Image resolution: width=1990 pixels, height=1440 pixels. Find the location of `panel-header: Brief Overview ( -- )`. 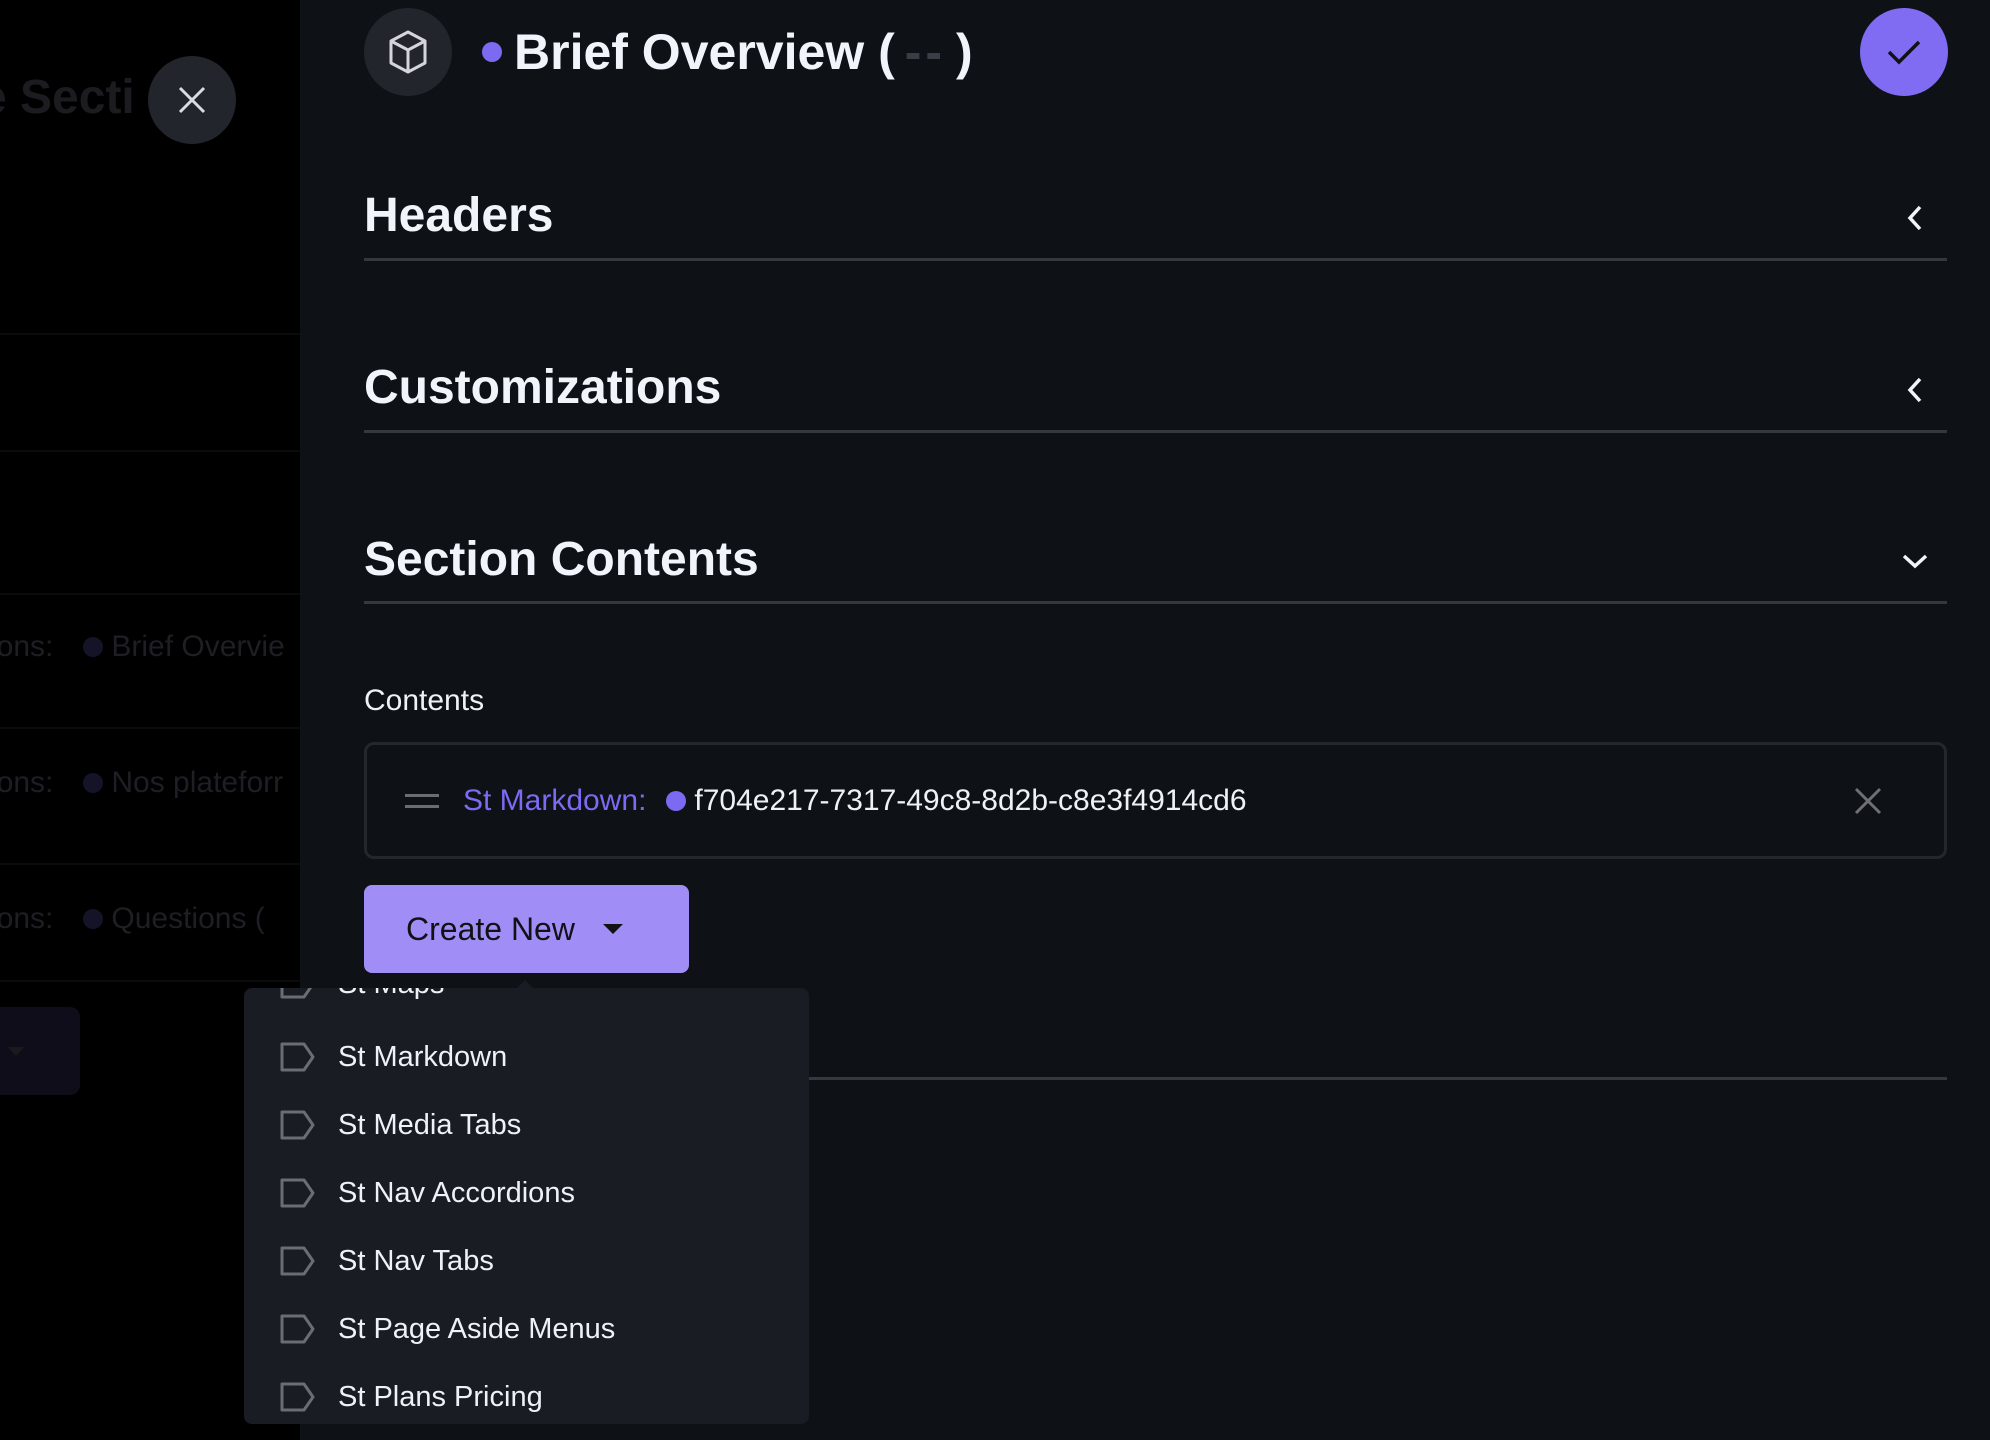

panel-header: Brief Overview ( -- ) is located at coordinates (668, 52).